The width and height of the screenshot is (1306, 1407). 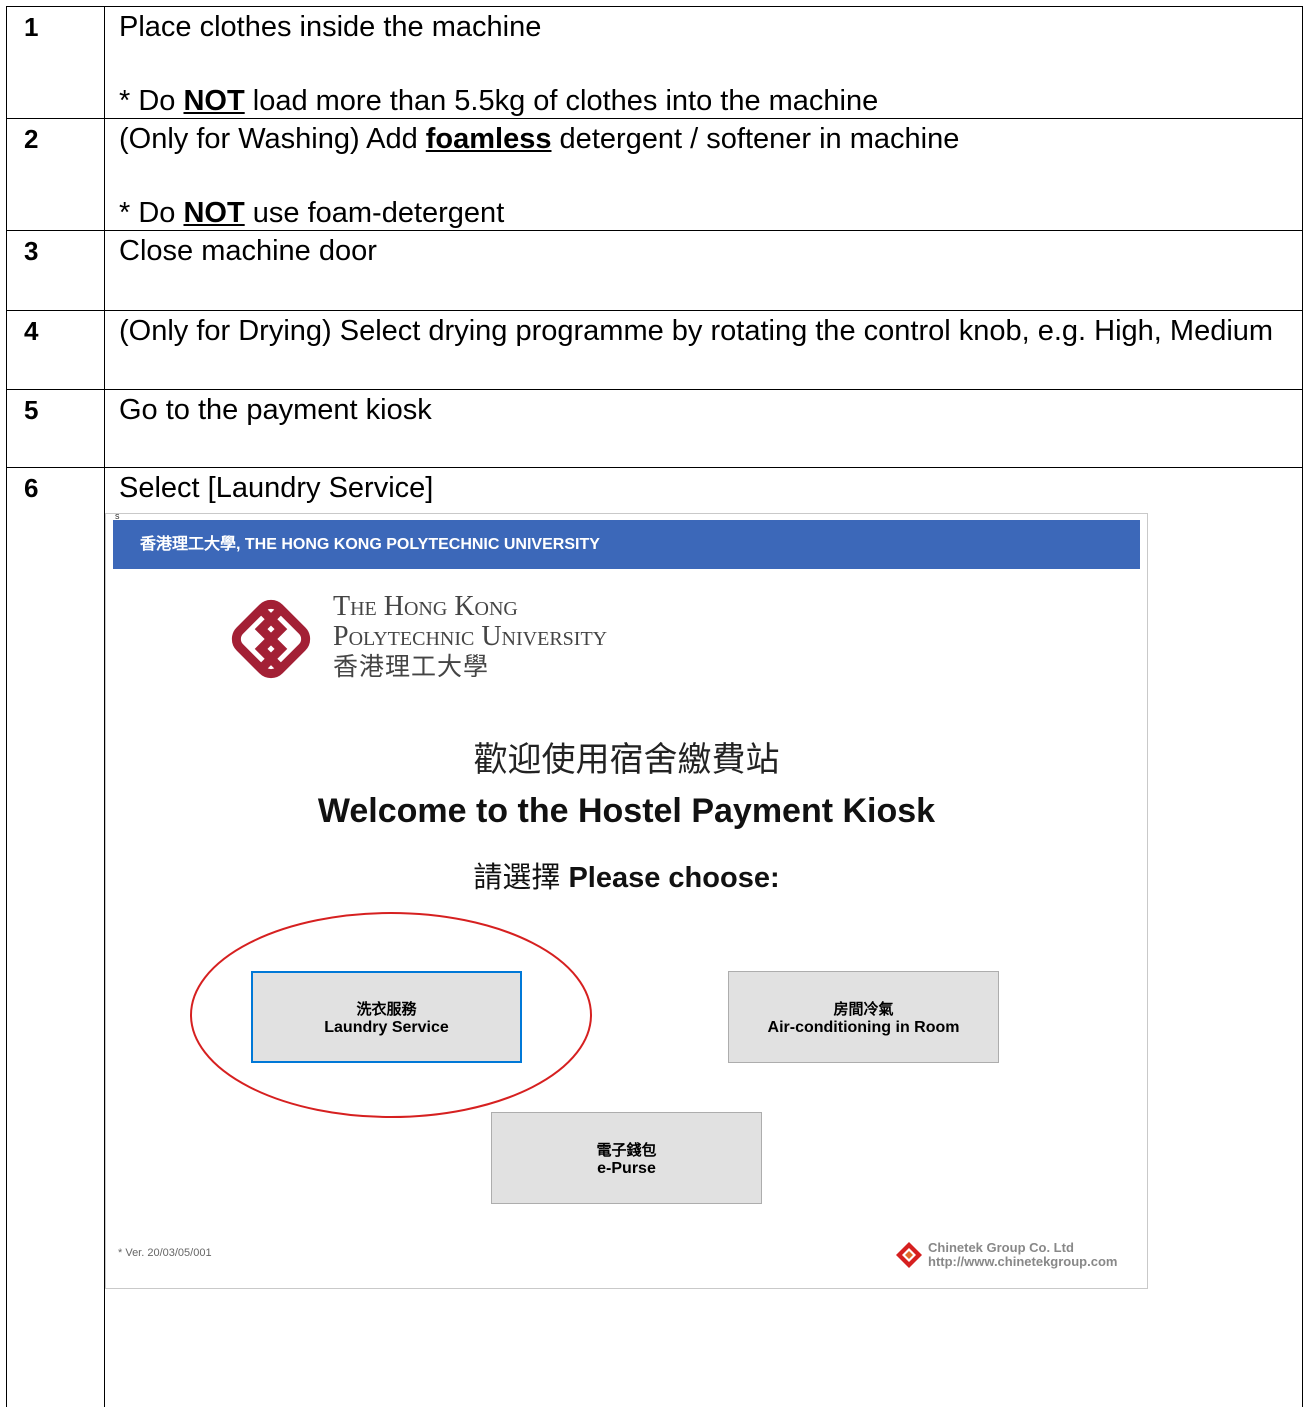 What do you see at coordinates (1022, 1262) in the screenshot?
I see `vendor-url: http://www.chinetekgroup.com` at bounding box center [1022, 1262].